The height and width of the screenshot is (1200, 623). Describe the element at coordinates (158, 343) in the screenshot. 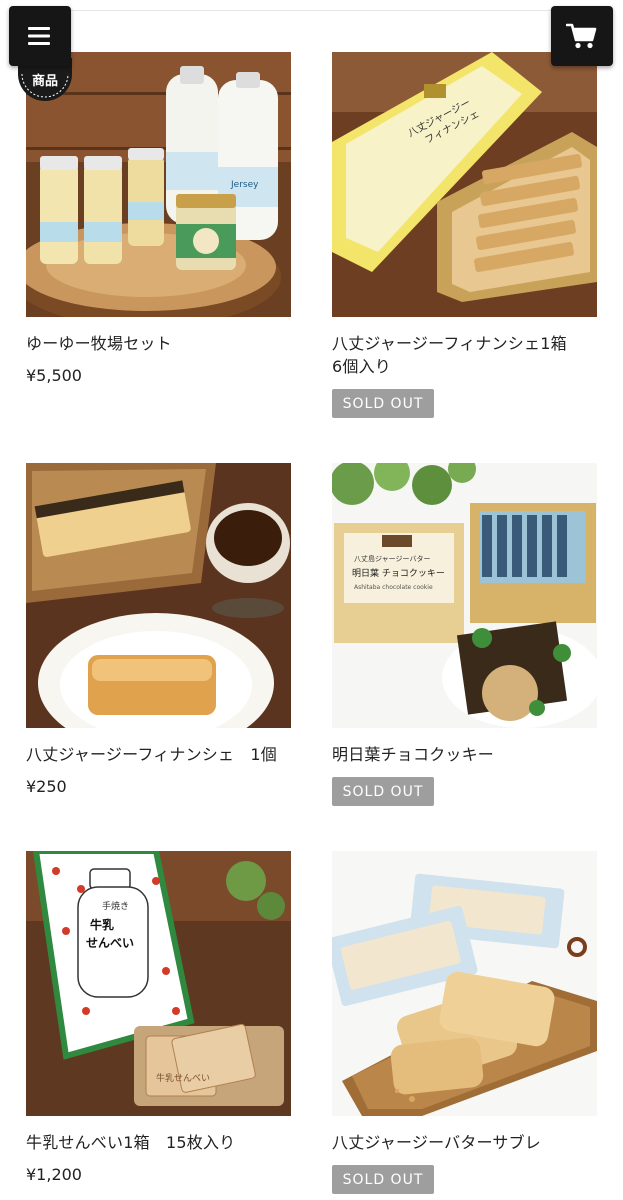

I see `product-name: ゆーゆー牧場セット` at that location.